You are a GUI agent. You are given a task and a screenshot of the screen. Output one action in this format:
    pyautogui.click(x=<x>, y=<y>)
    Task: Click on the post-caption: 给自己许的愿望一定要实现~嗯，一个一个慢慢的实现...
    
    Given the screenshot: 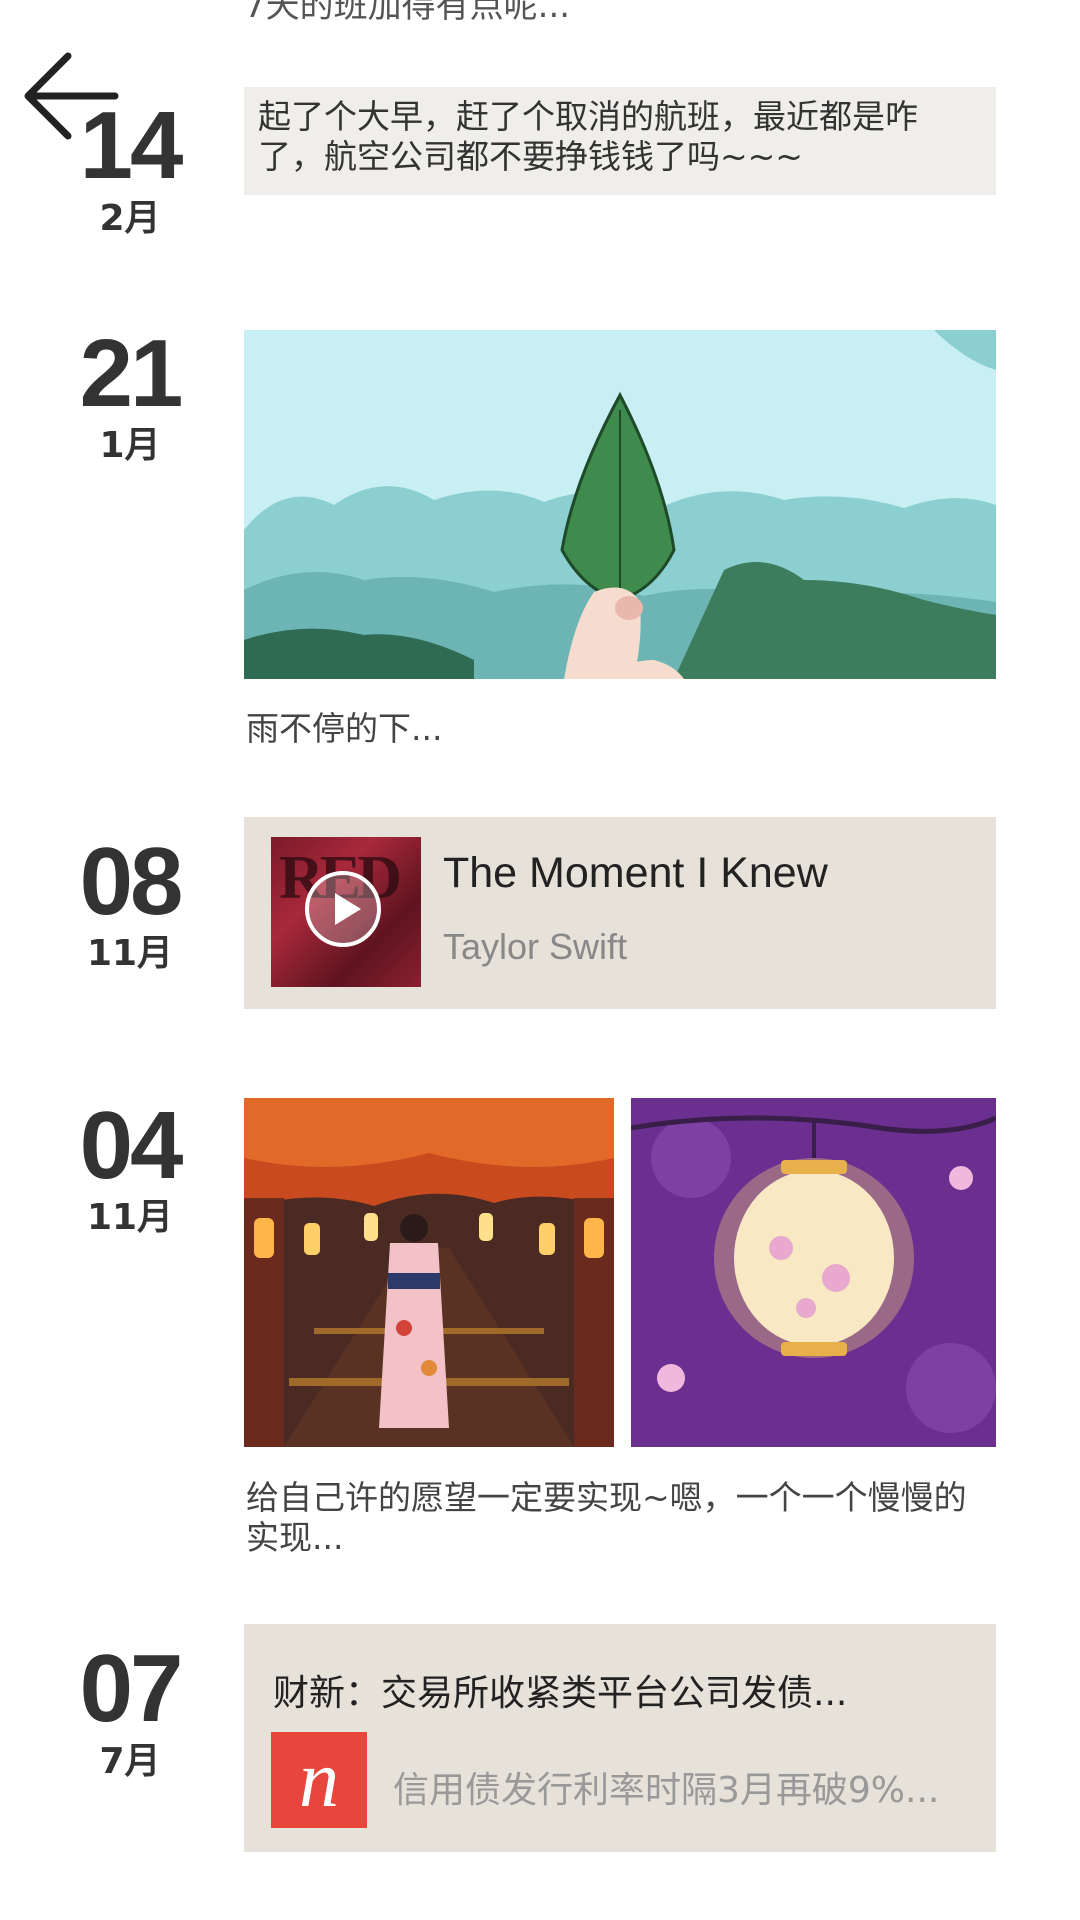 What is the action you would take?
    pyautogui.click(x=606, y=1517)
    